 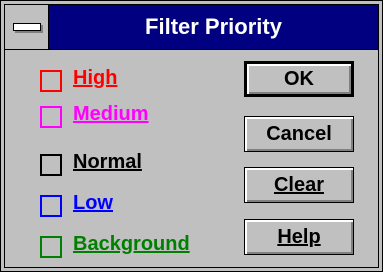 What do you see at coordinates (299, 237) in the screenshot?
I see `help-button: Help` at bounding box center [299, 237].